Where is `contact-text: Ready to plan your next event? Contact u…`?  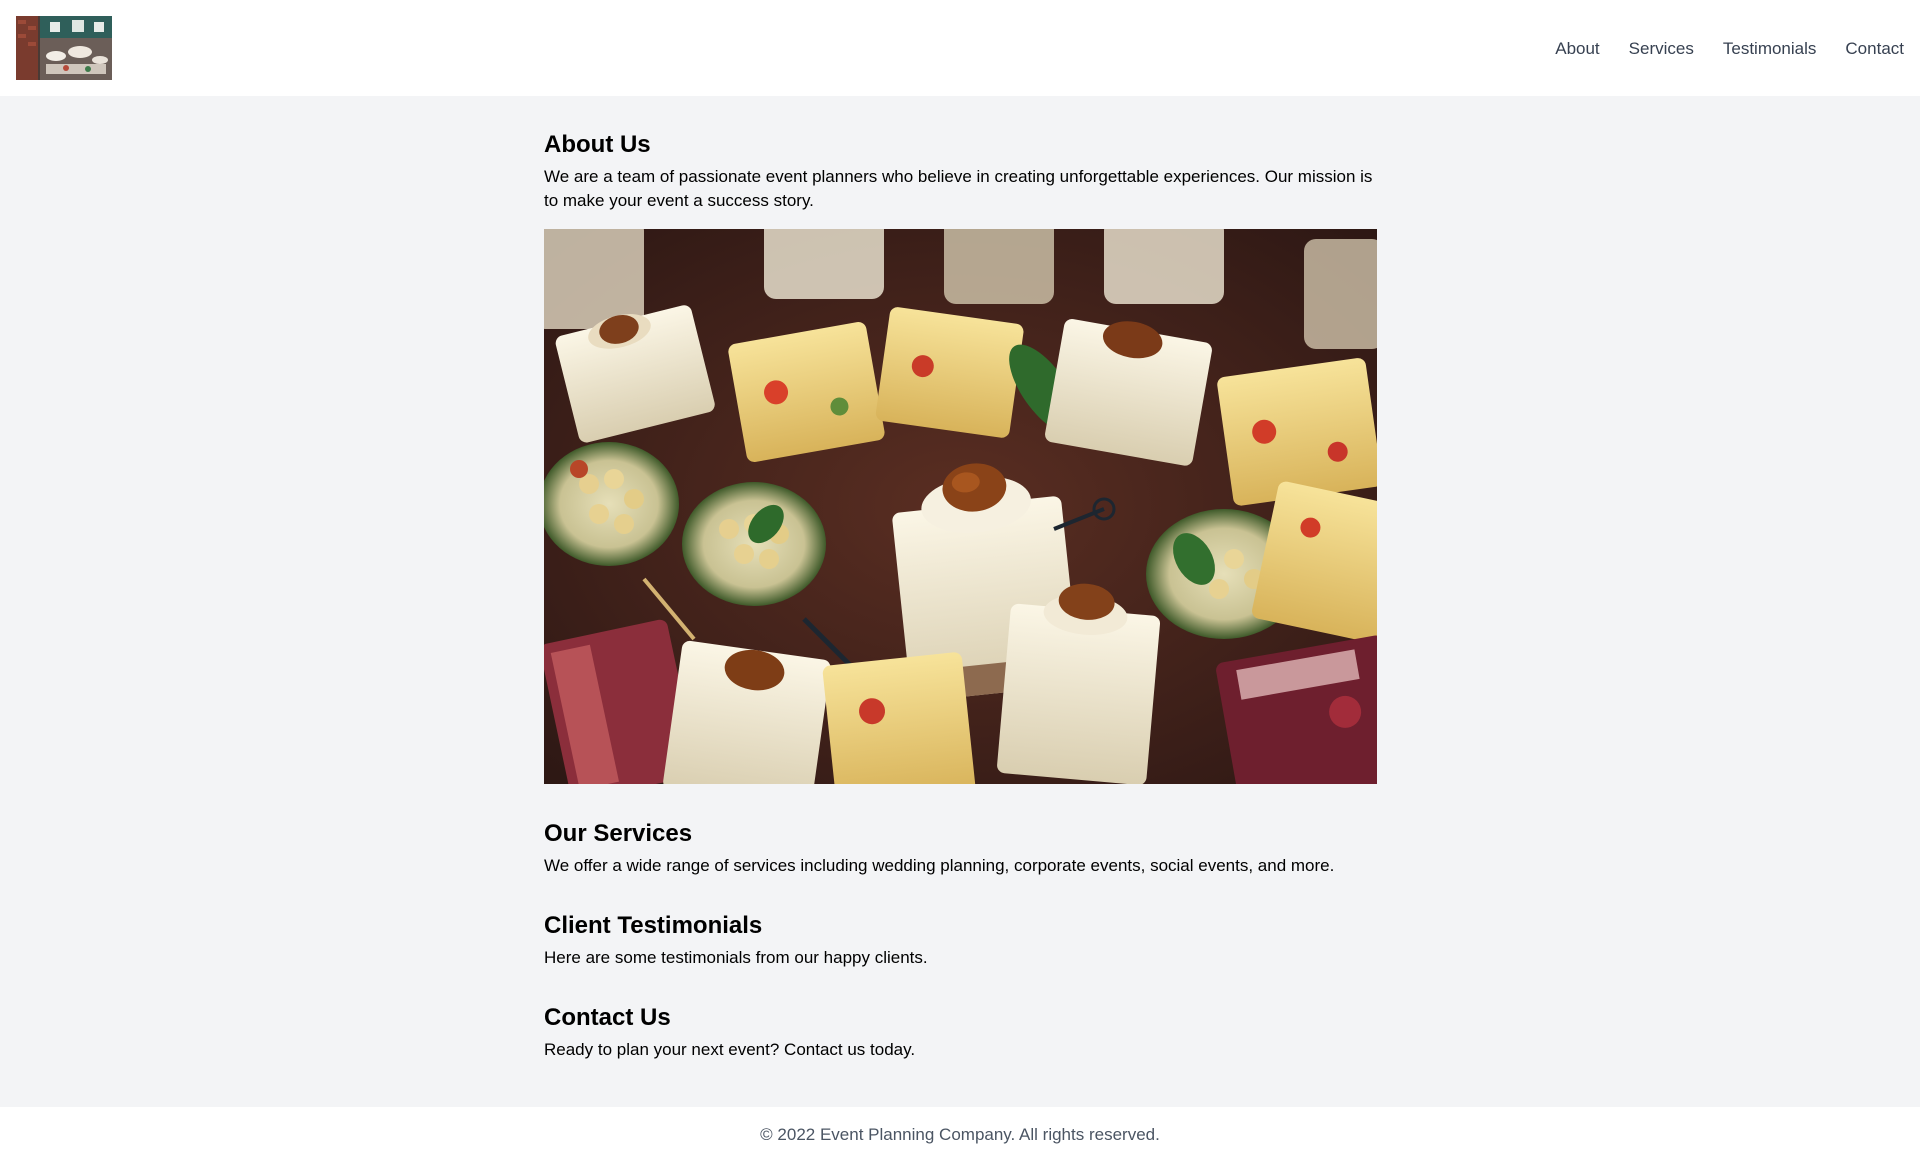 contact-text: Ready to plan your next event? Contact u… is located at coordinates (730, 1049).